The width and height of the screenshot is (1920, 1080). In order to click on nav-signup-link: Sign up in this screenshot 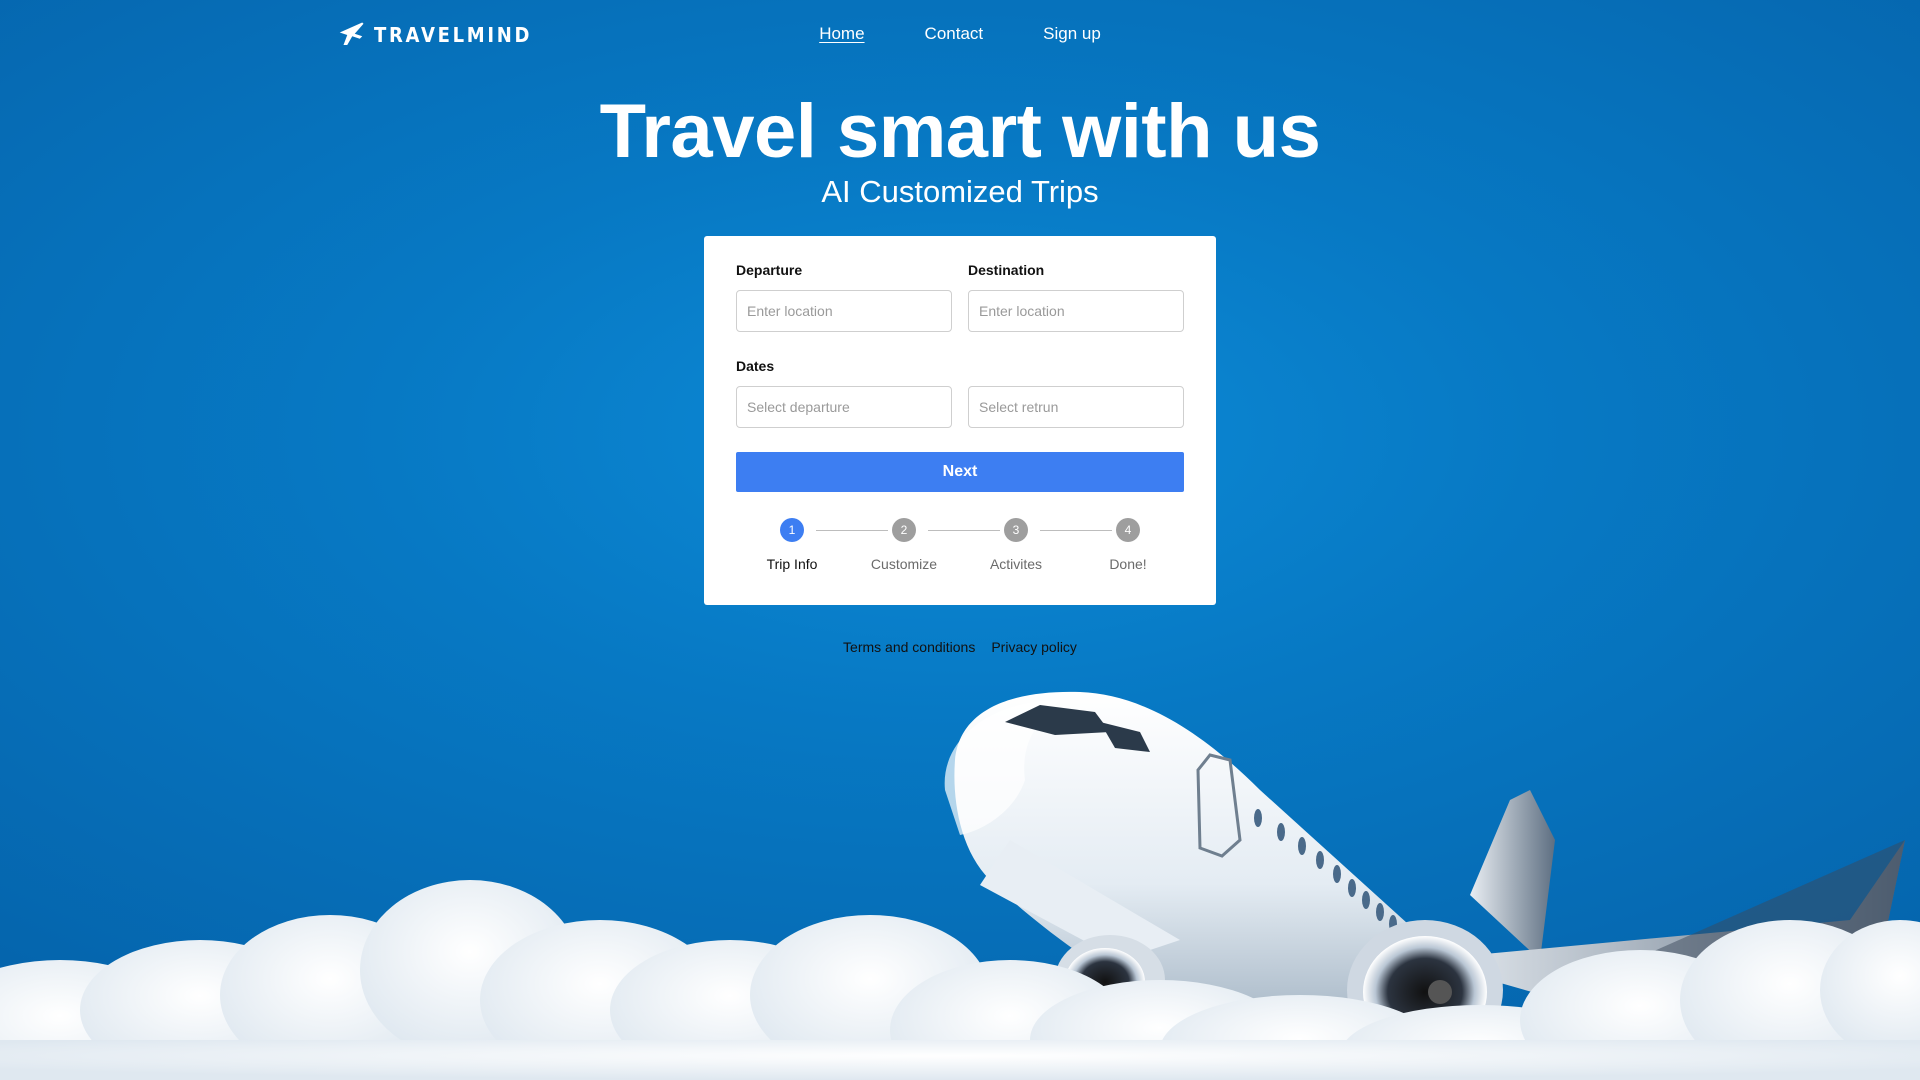, I will do `click(1072, 34)`.